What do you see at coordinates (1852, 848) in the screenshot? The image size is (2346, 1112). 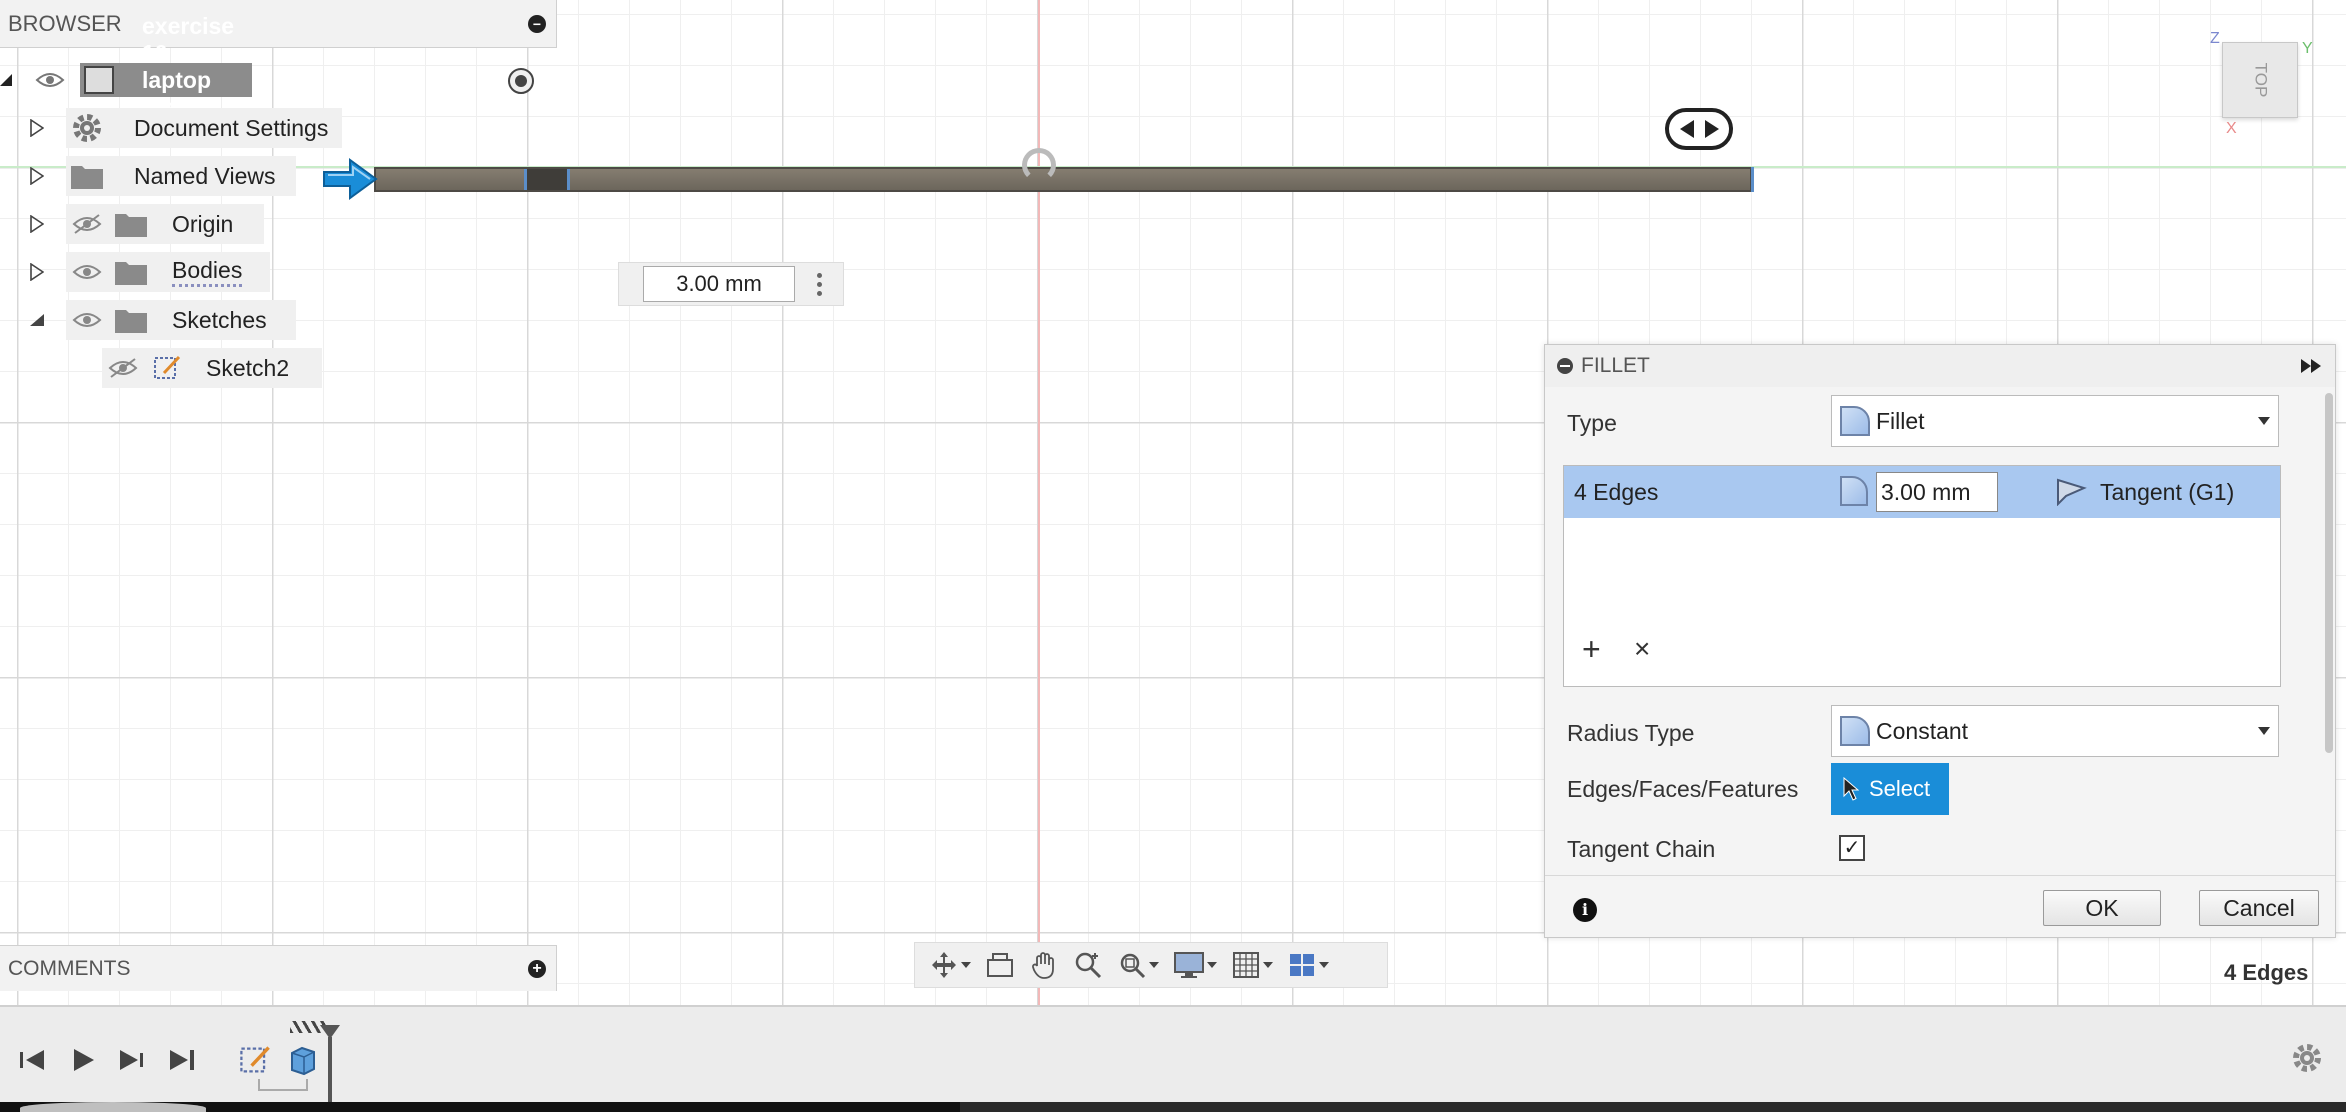 I see `tangent-chain-checkbox: ✓` at bounding box center [1852, 848].